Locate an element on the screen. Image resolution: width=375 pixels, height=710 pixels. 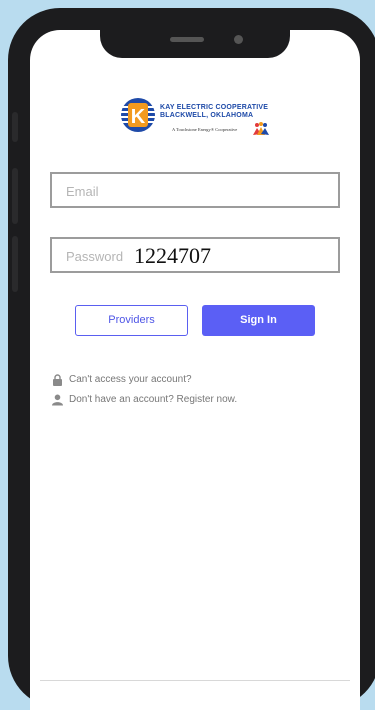
logo-emblem-icon: K is located at coordinates (138, 115).